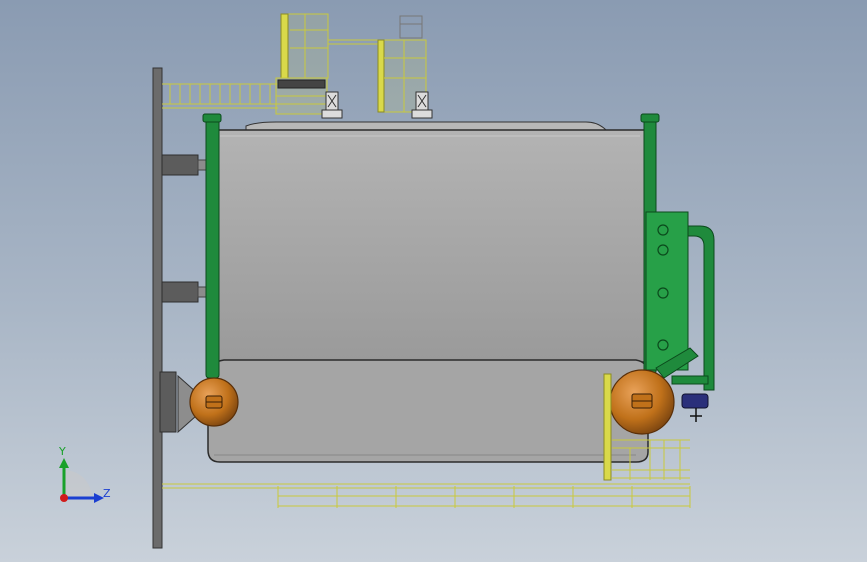 The width and height of the screenshot is (867, 562). I want to click on top-left-walkway, so click(220, 96).